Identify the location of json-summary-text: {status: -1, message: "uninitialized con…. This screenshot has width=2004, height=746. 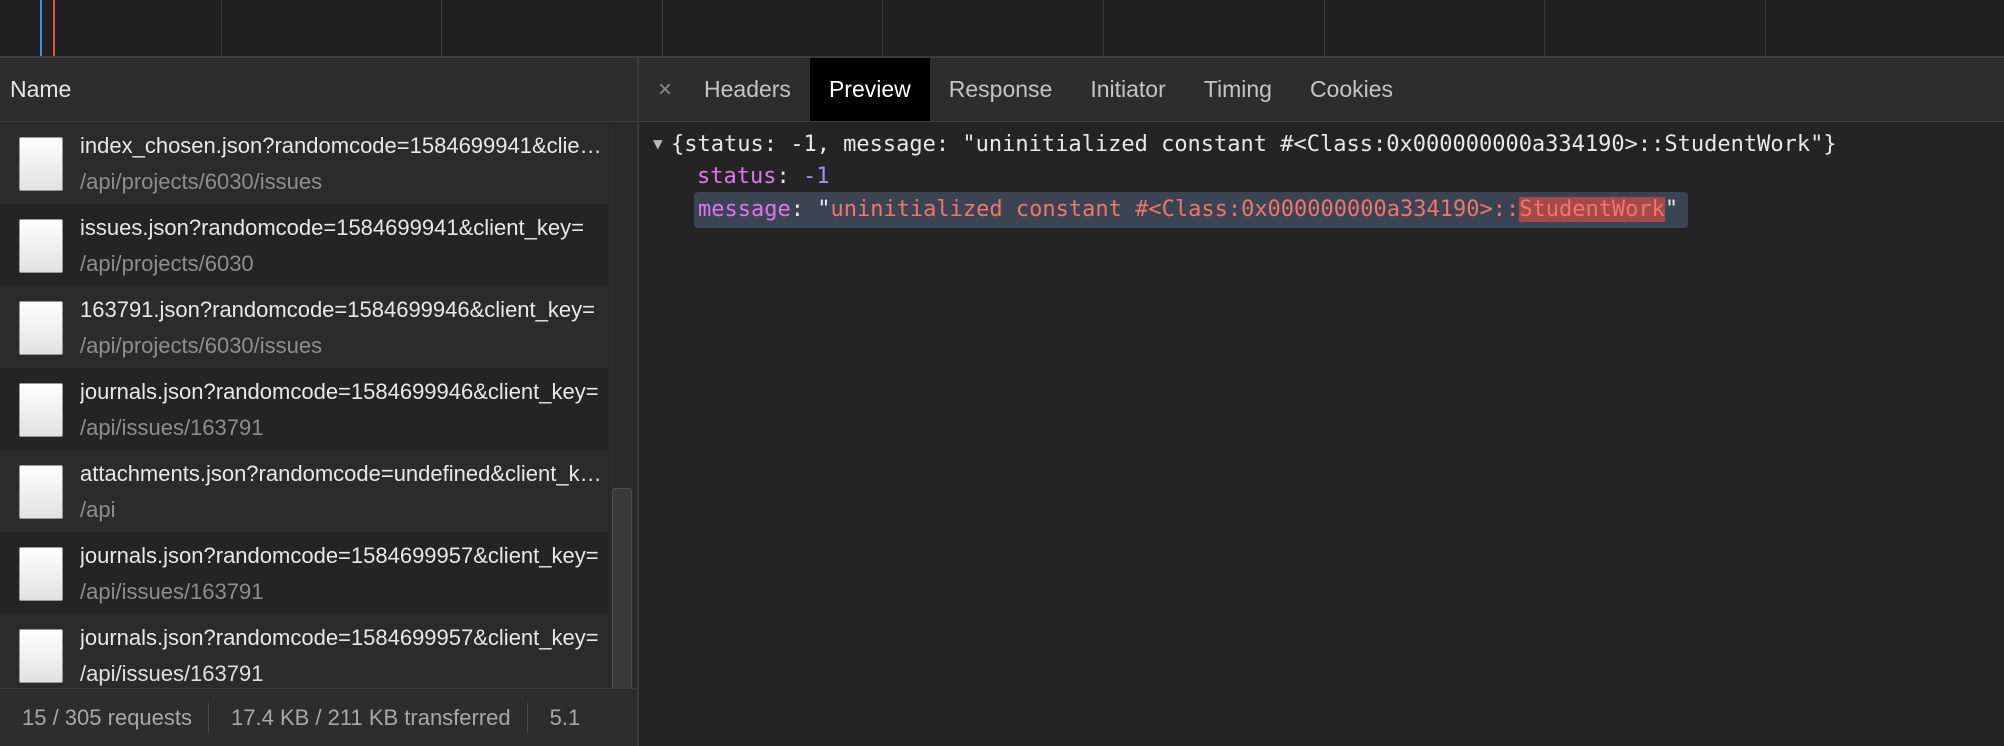
(1254, 144).